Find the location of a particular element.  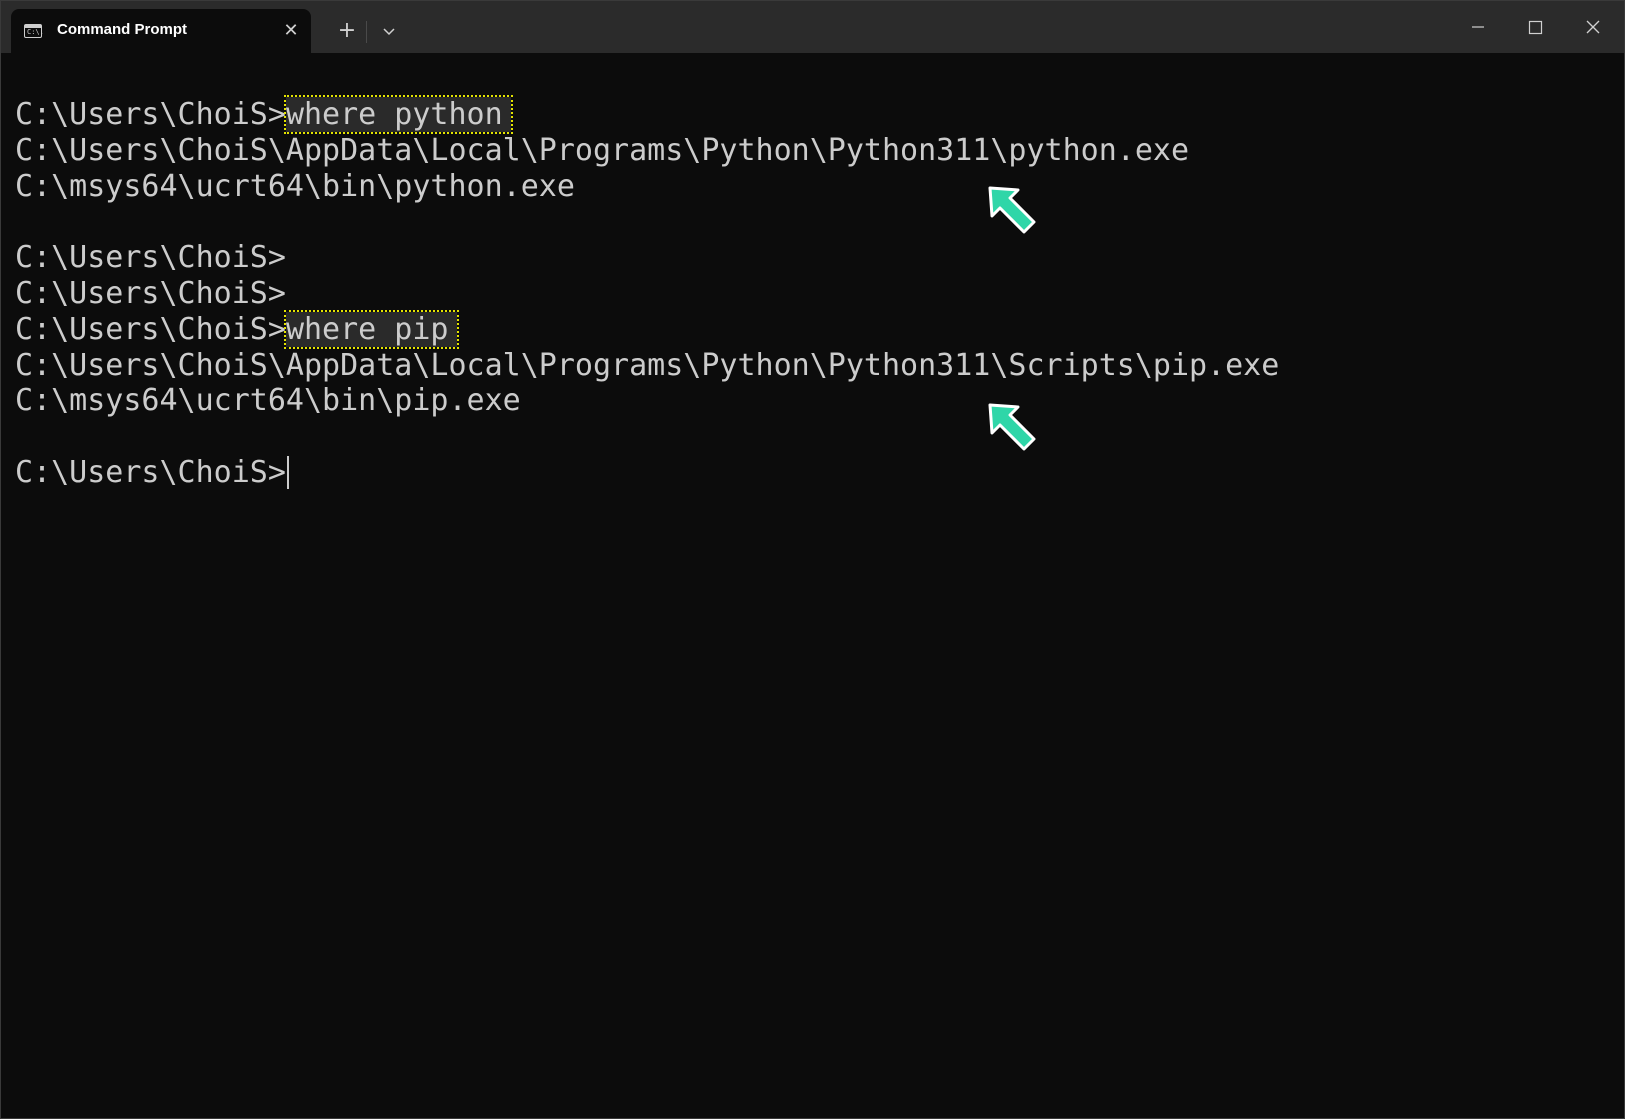

cmd-icon-text: C:\. is located at coordinates (35, 32).